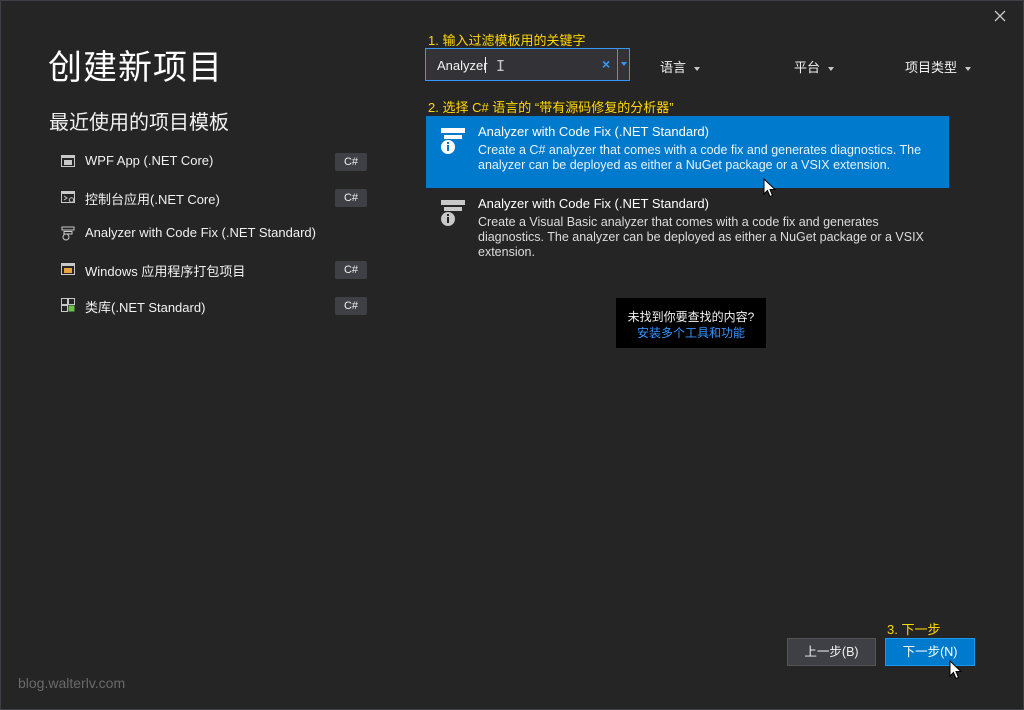  I want to click on packaging-project-icon, so click(68, 269).